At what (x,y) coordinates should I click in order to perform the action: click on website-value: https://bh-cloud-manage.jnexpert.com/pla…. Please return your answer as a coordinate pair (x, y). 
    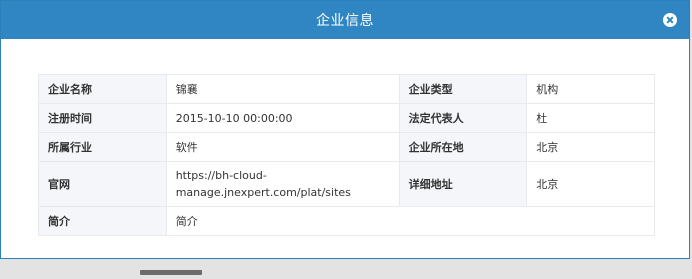
    Looking at the image, I should click on (282, 184).